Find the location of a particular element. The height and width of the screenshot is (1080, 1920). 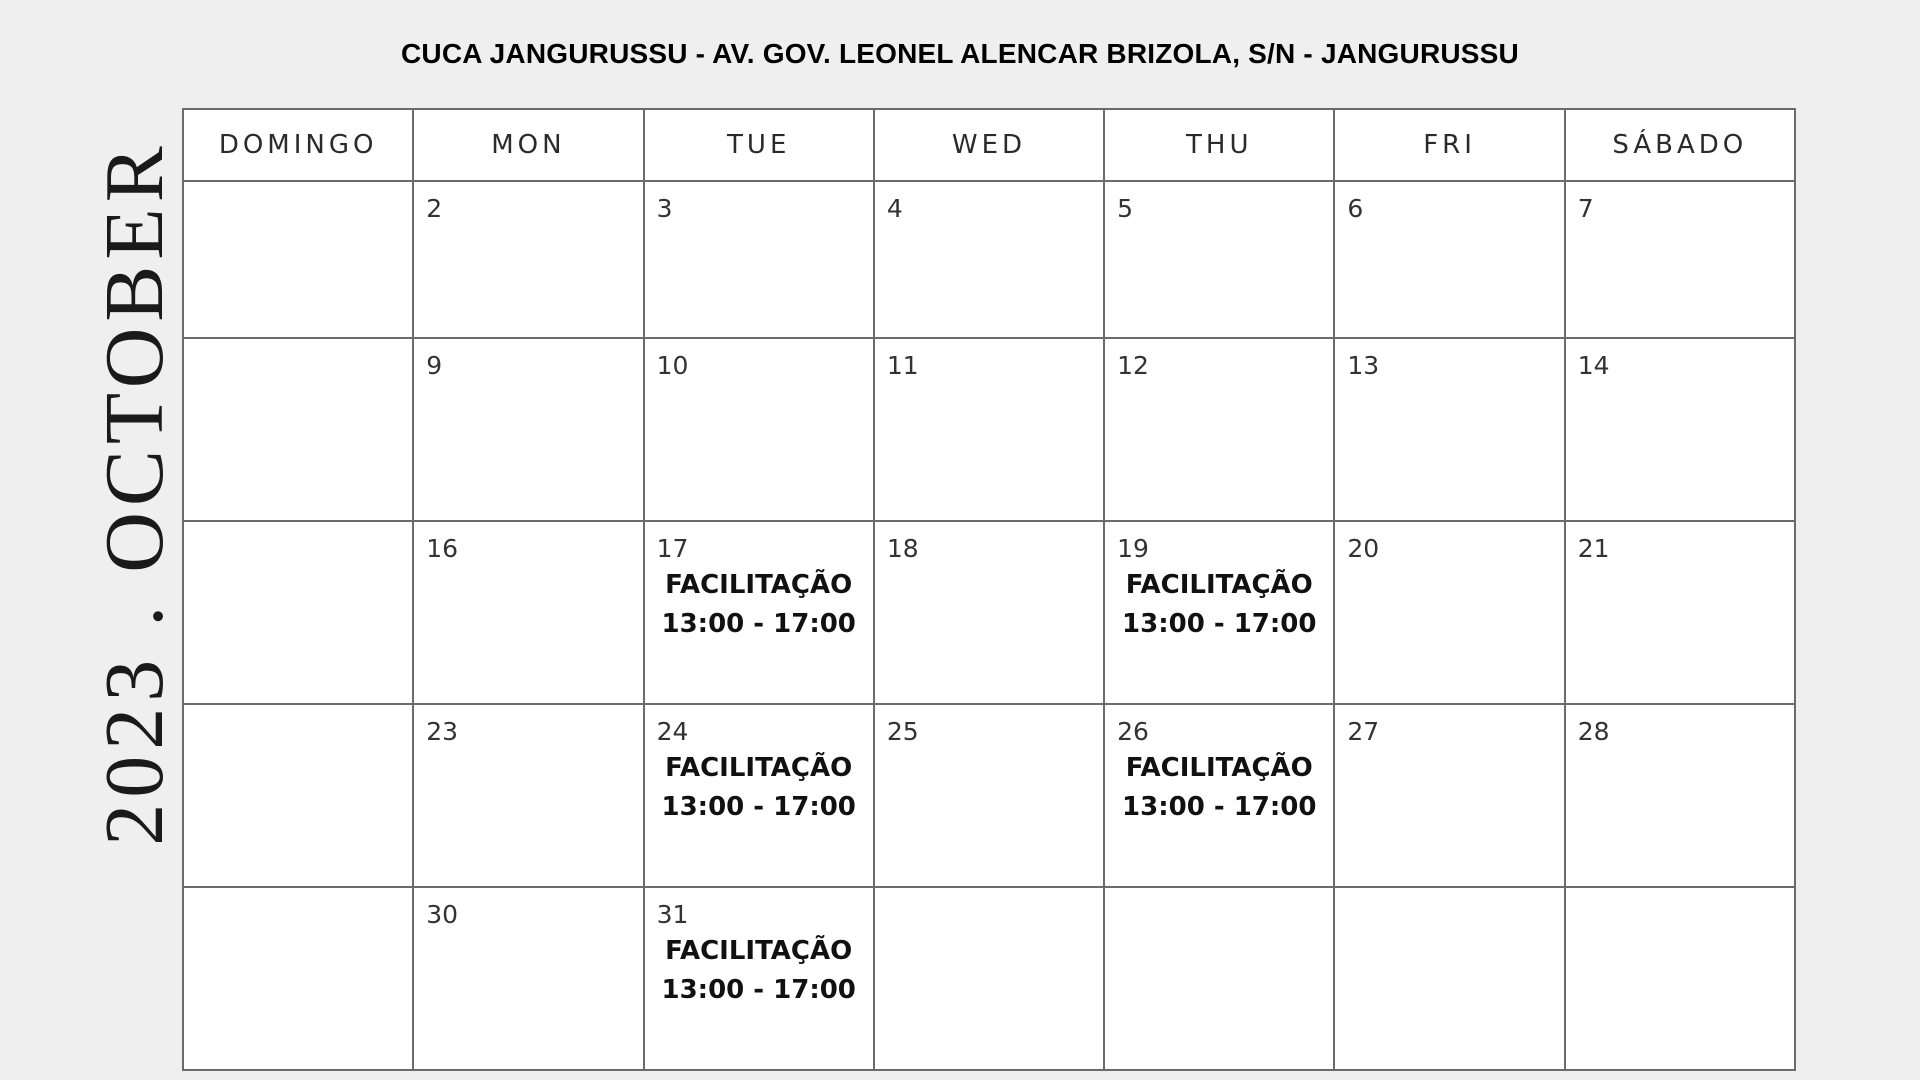

calendar-day-cell: 30 is located at coordinates (528, 978).